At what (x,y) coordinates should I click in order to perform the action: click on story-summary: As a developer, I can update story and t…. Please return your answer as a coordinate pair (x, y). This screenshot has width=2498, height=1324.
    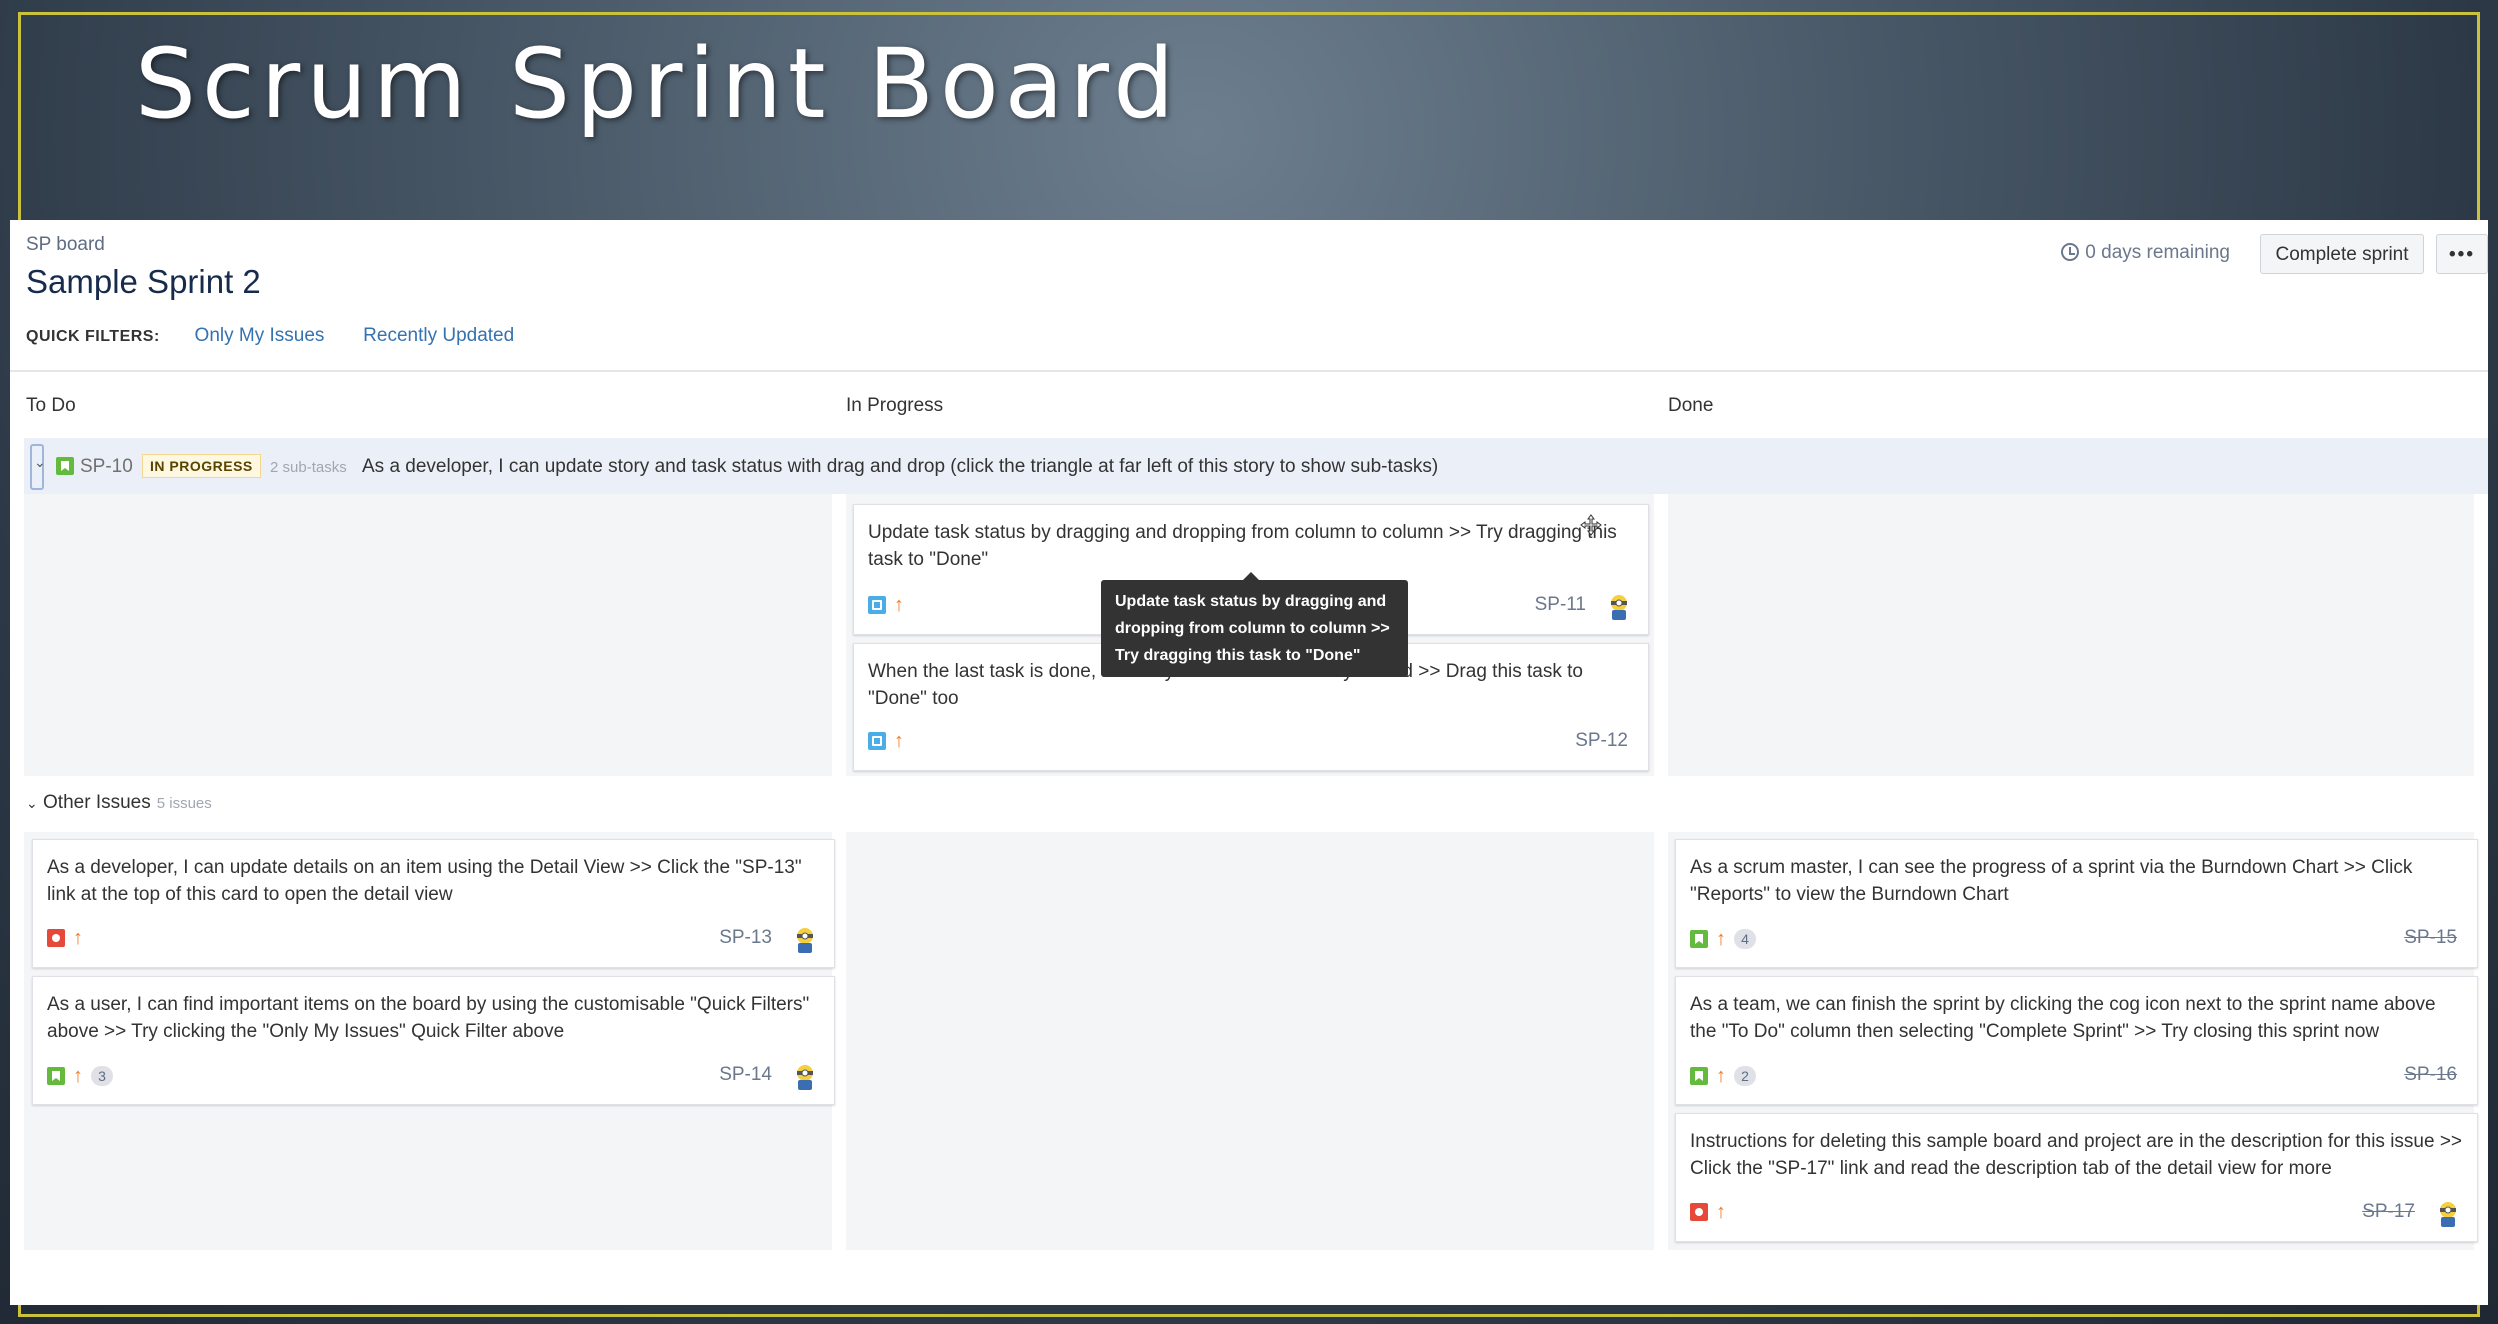
    Looking at the image, I should click on (900, 466).